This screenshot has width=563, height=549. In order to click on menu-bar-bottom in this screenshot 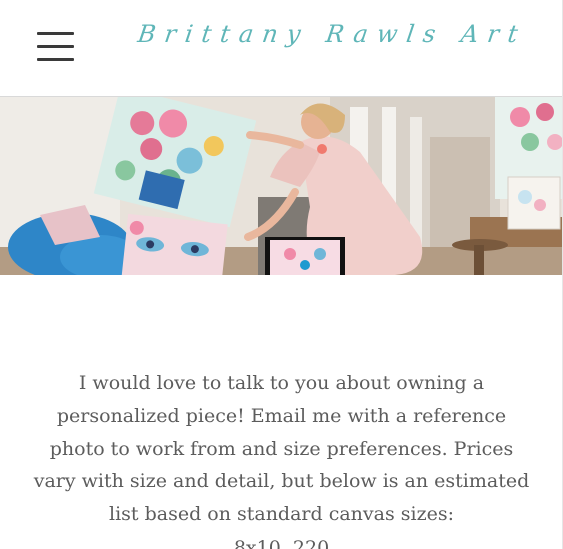, I will do `click(55, 59)`.